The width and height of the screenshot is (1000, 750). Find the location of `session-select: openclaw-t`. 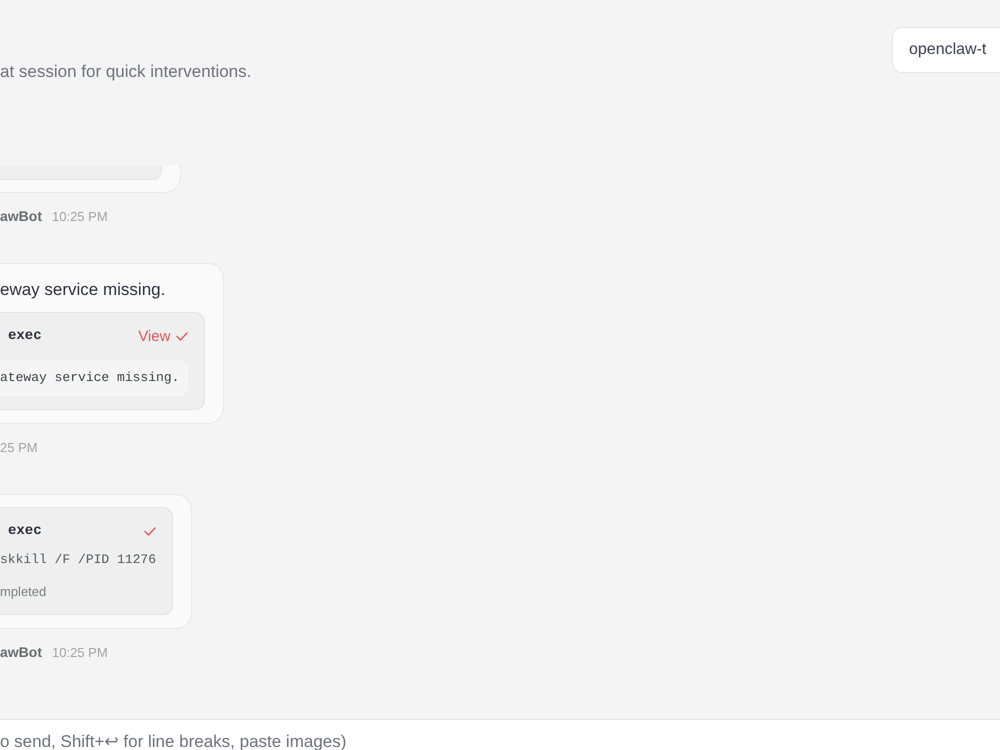

session-select: openclaw-t is located at coordinates (946, 50).